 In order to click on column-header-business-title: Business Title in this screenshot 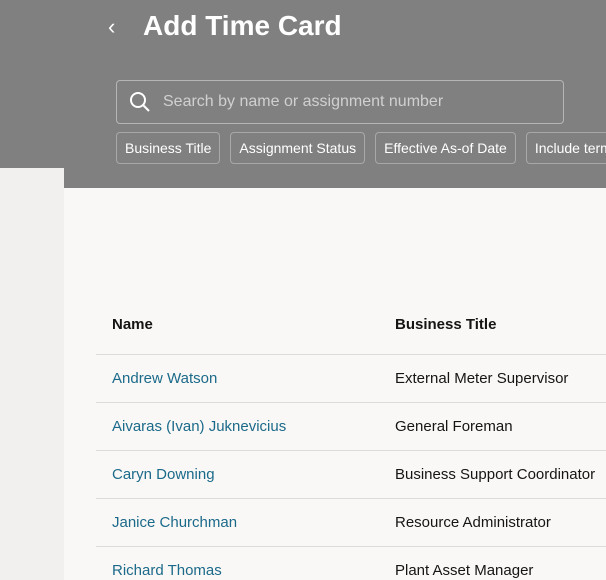, I will do `click(445, 324)`.